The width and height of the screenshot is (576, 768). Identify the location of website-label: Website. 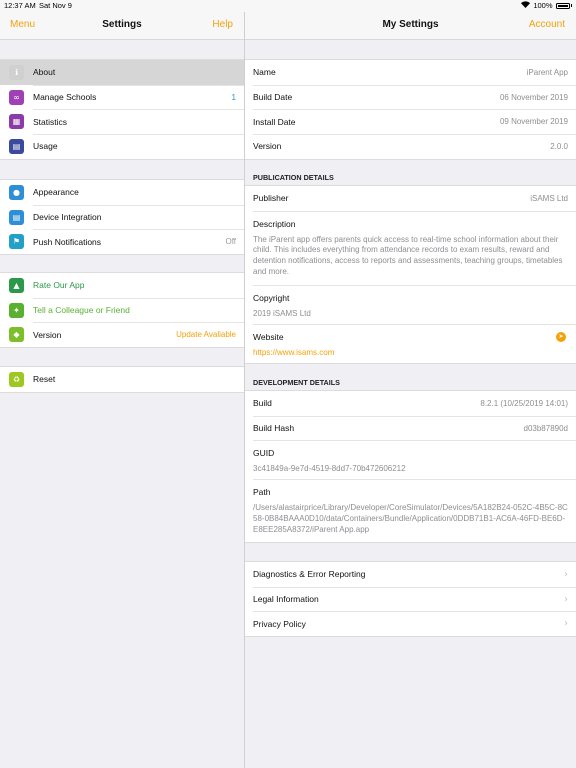
(268, 336).